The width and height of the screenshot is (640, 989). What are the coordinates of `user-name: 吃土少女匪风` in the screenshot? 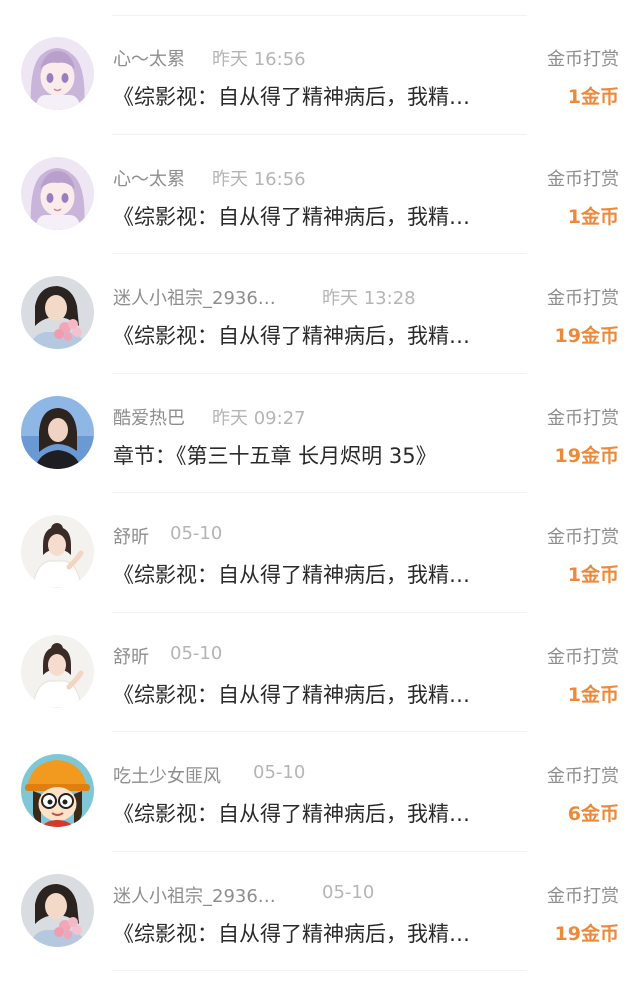 It's located at (167, 775).